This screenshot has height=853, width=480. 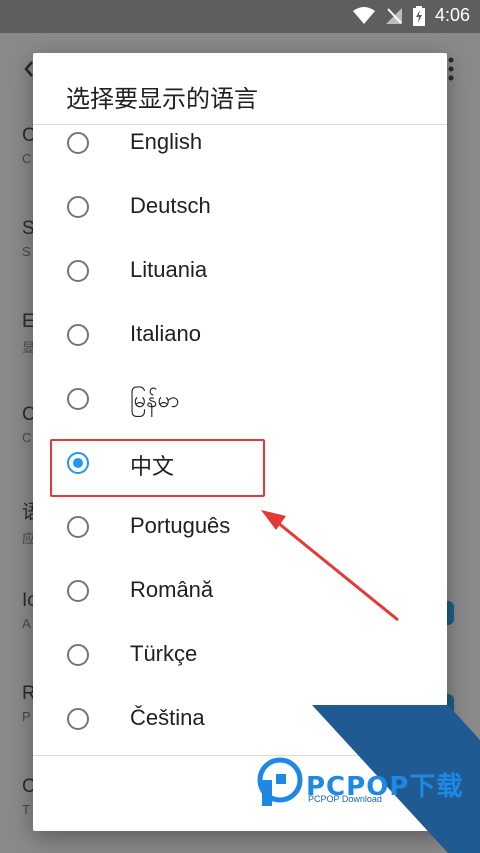 I want to click on language-option-italiano: Italiano, so click(x=240, y=338).